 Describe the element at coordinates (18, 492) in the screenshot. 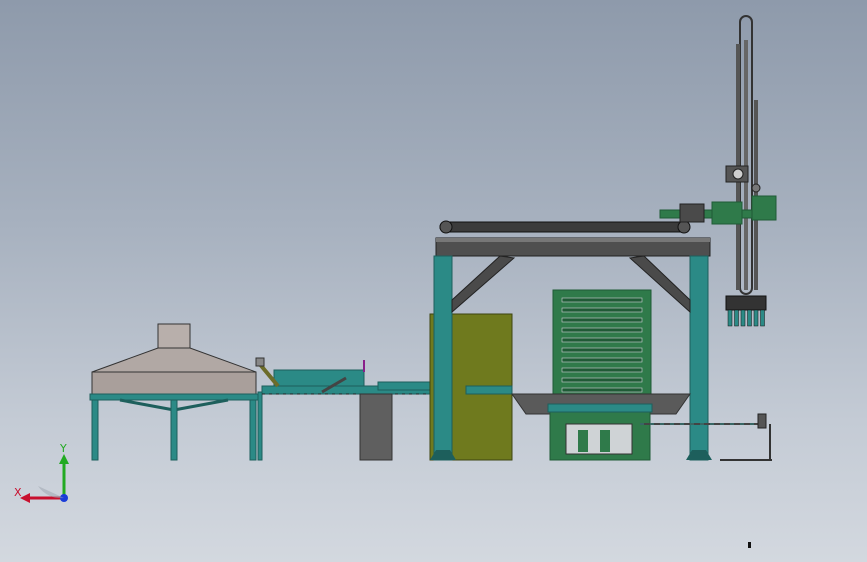

I see `x-axis-label: X` at that location.